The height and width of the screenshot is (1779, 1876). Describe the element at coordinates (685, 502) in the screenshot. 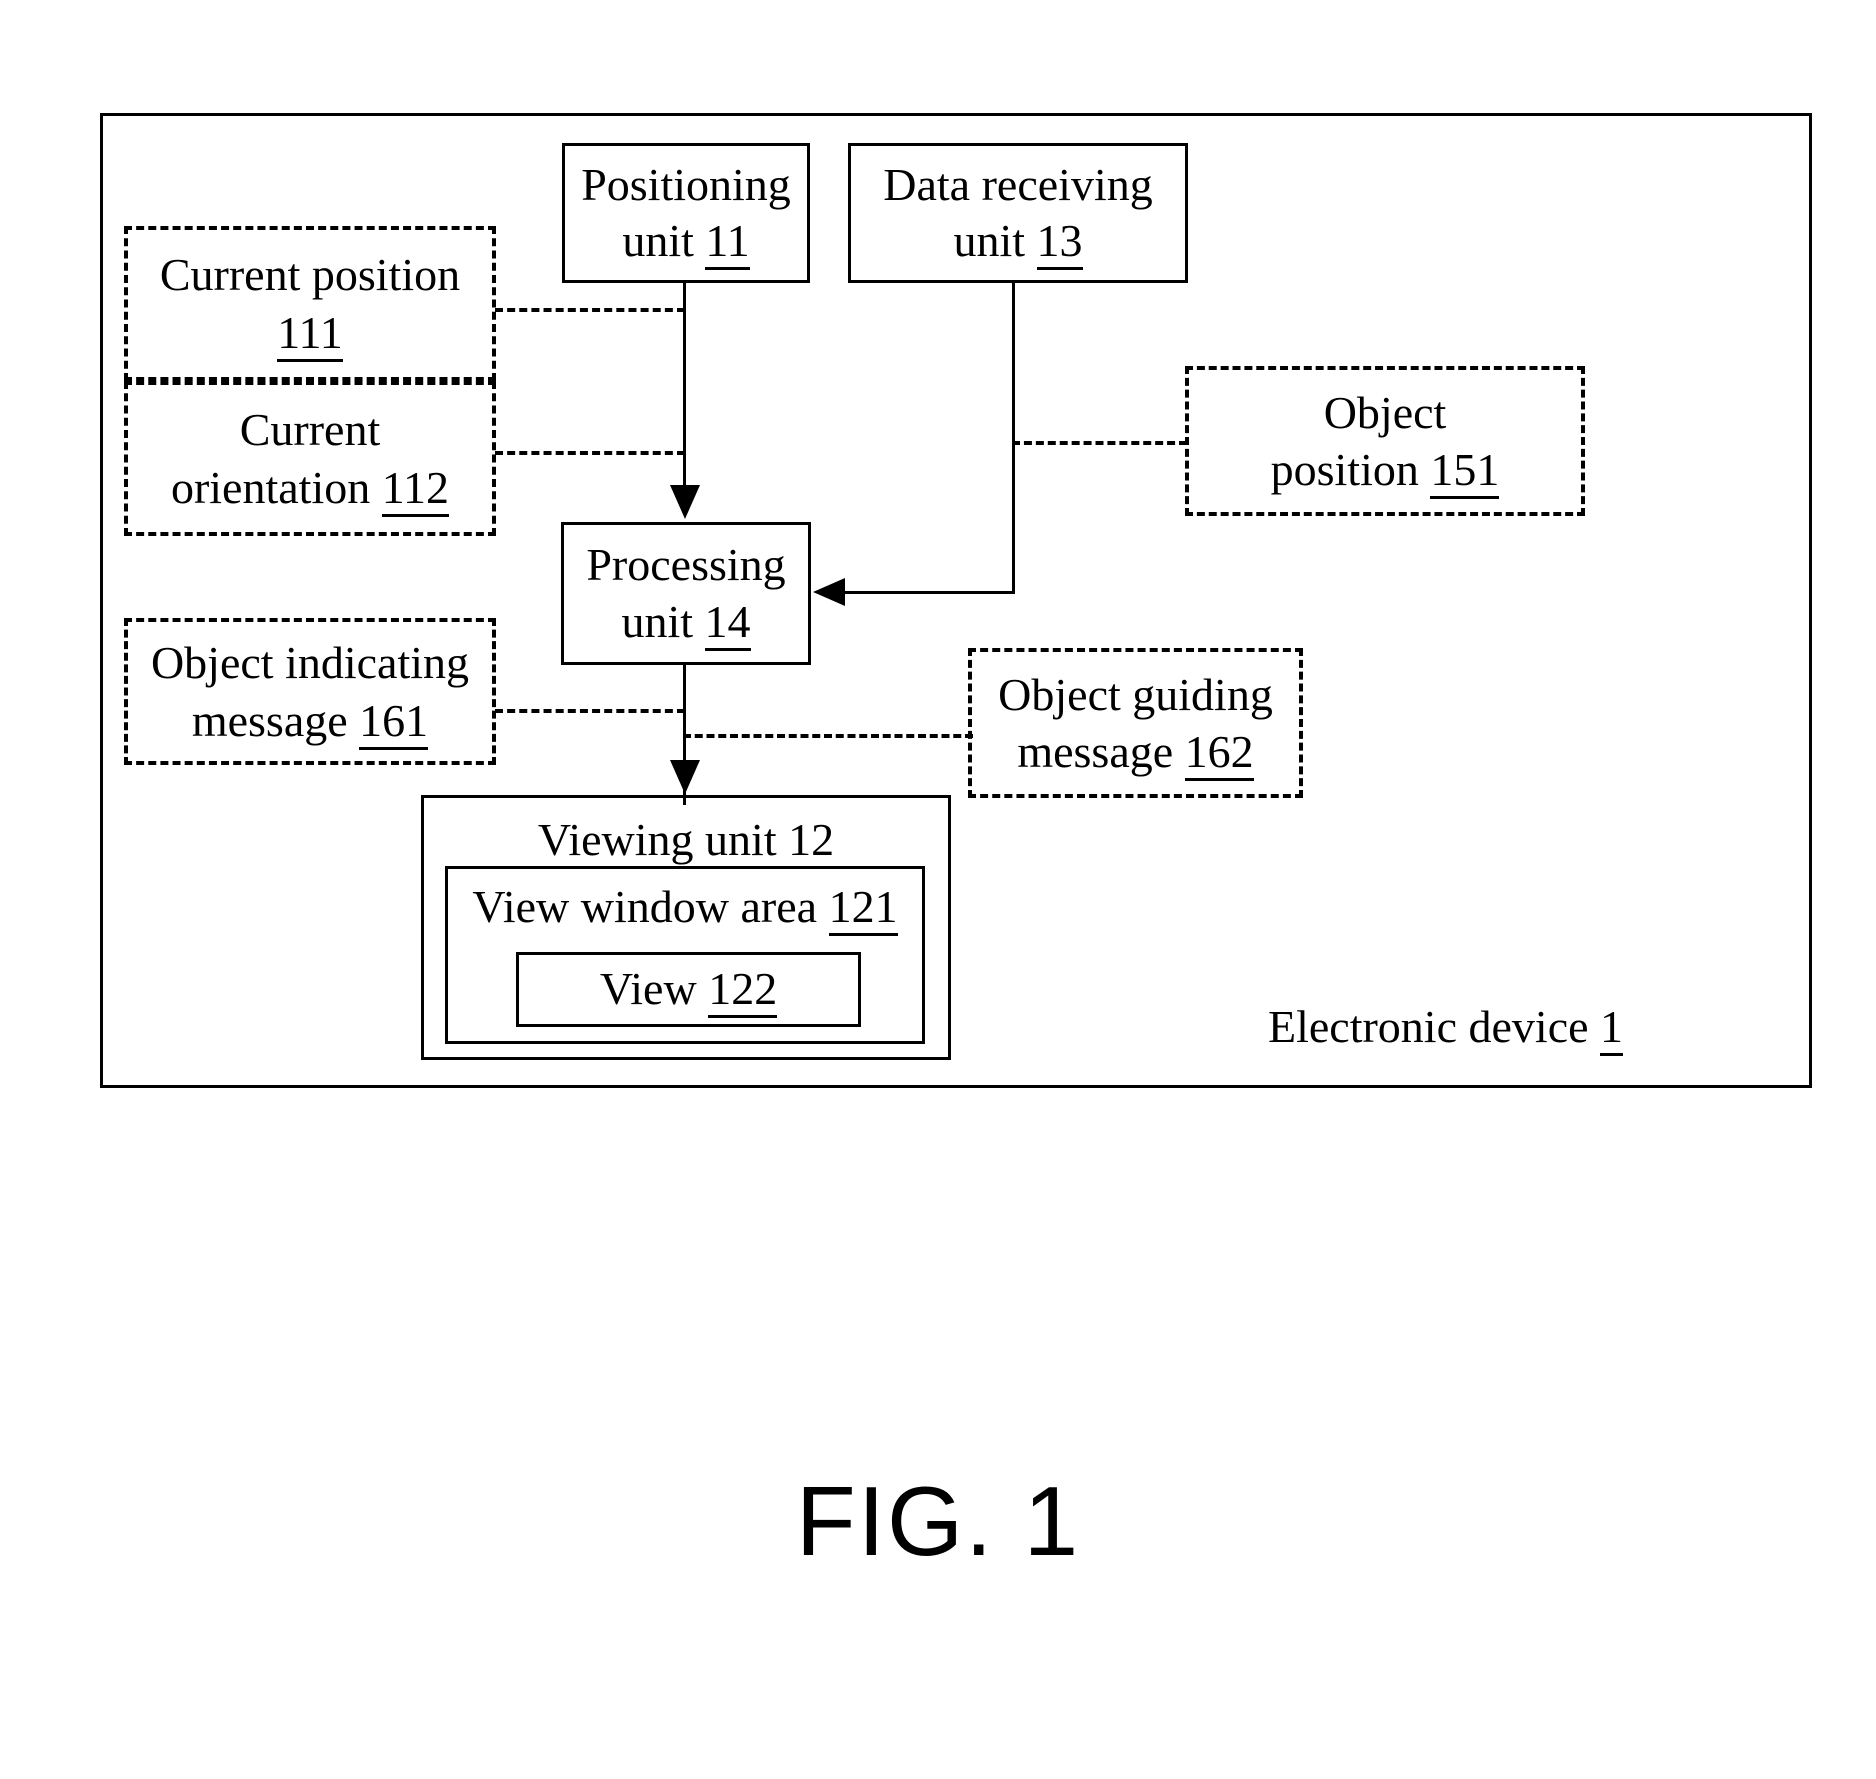

I see `arrowhead-positioning-to-processing` at that location.